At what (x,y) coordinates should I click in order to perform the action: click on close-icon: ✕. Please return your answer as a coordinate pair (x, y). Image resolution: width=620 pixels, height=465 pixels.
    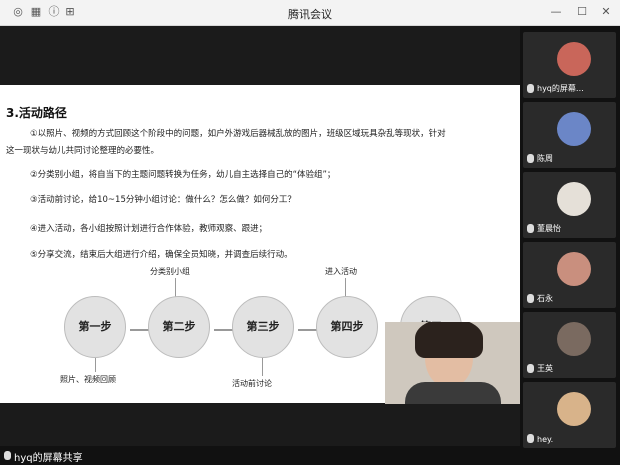
    Looking at the image, I should click on (606, 12).